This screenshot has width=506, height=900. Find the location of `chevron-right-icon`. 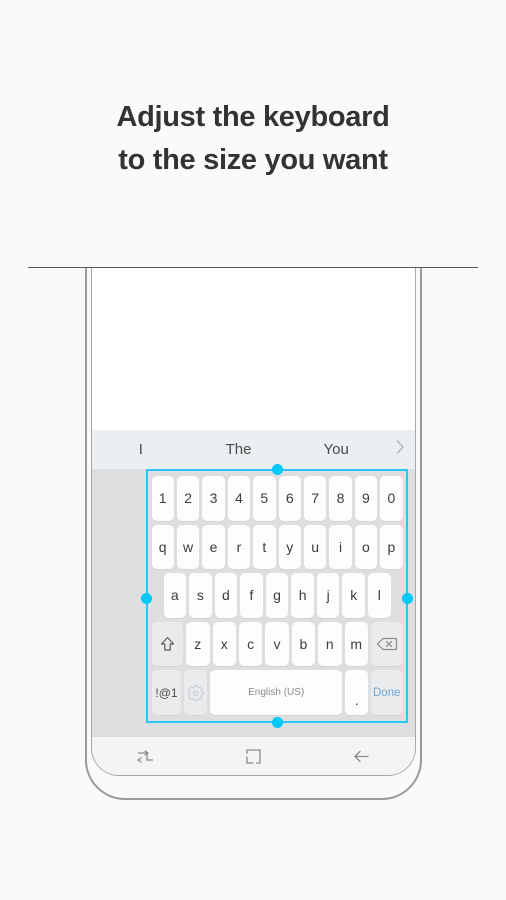

chevron-right-icon is located at coordinates (400, 449).